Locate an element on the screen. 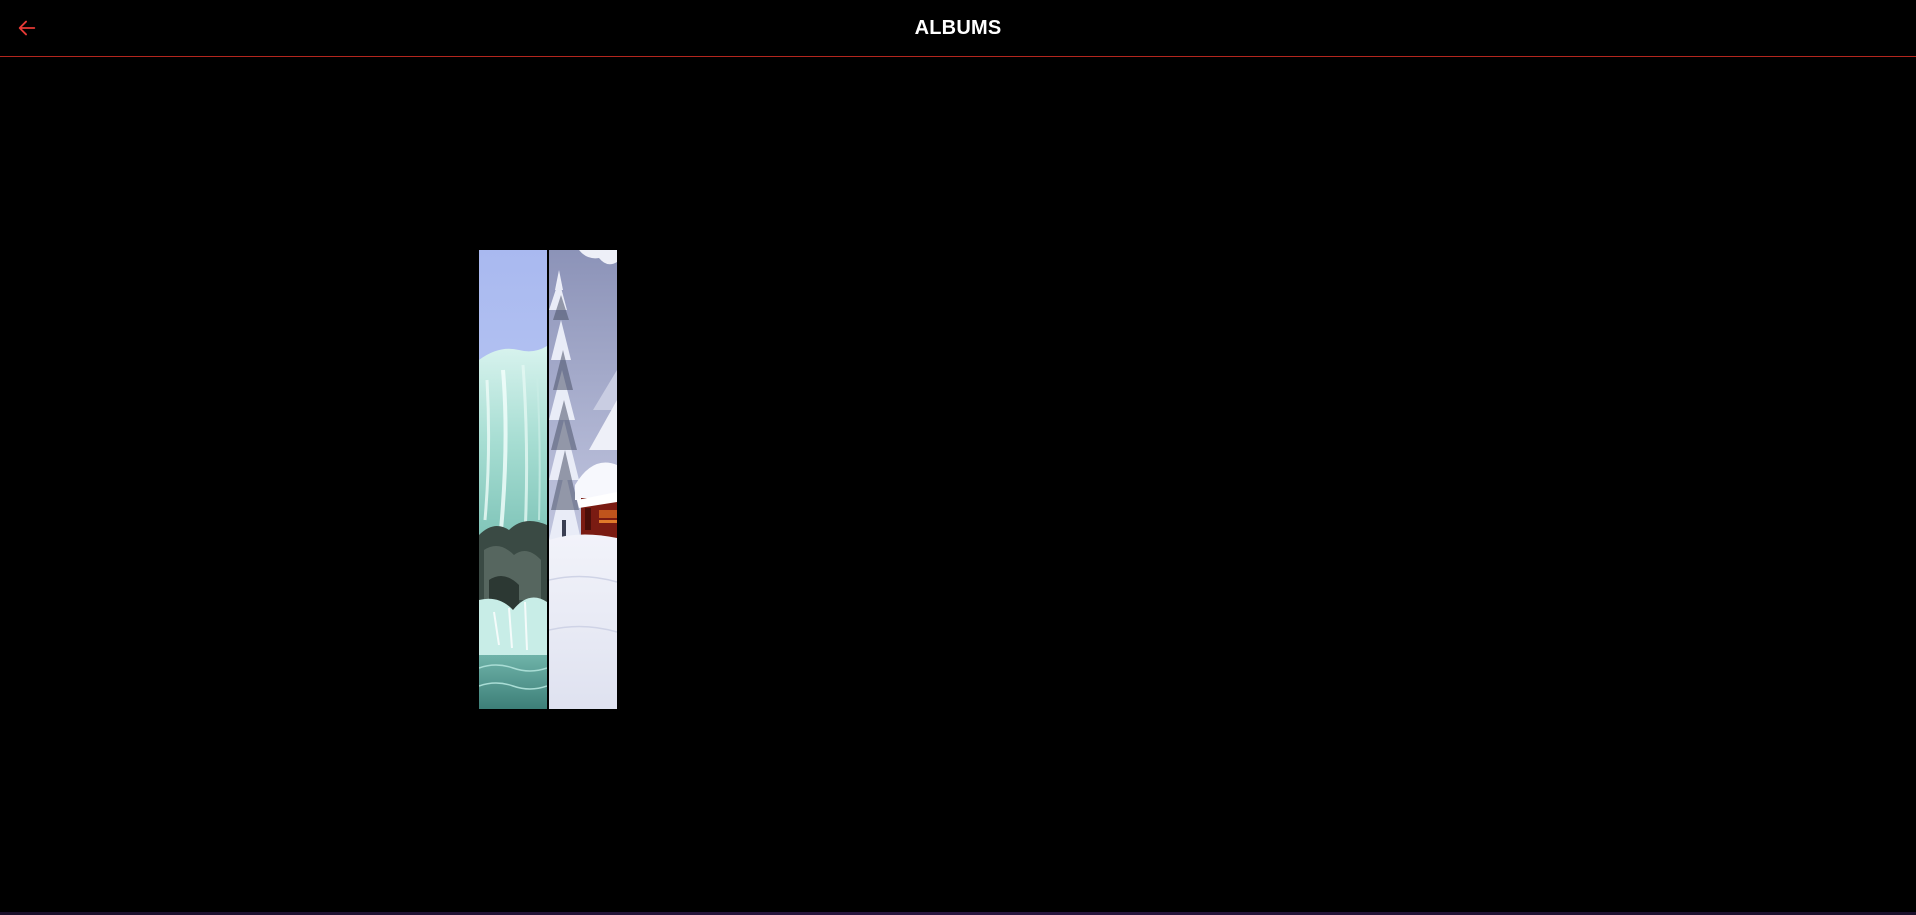 This screenshot has width=1916, height=915. snowy-cabin-landscape-image is located at coordinates (583, 479).